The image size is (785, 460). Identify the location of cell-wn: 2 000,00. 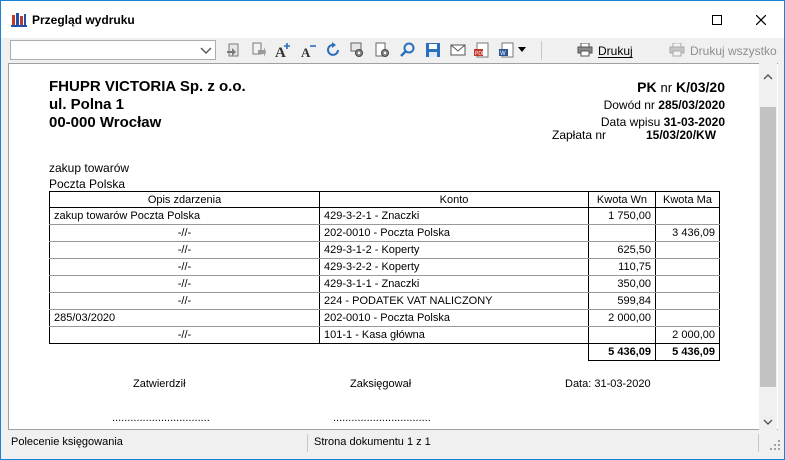
(622, 318).